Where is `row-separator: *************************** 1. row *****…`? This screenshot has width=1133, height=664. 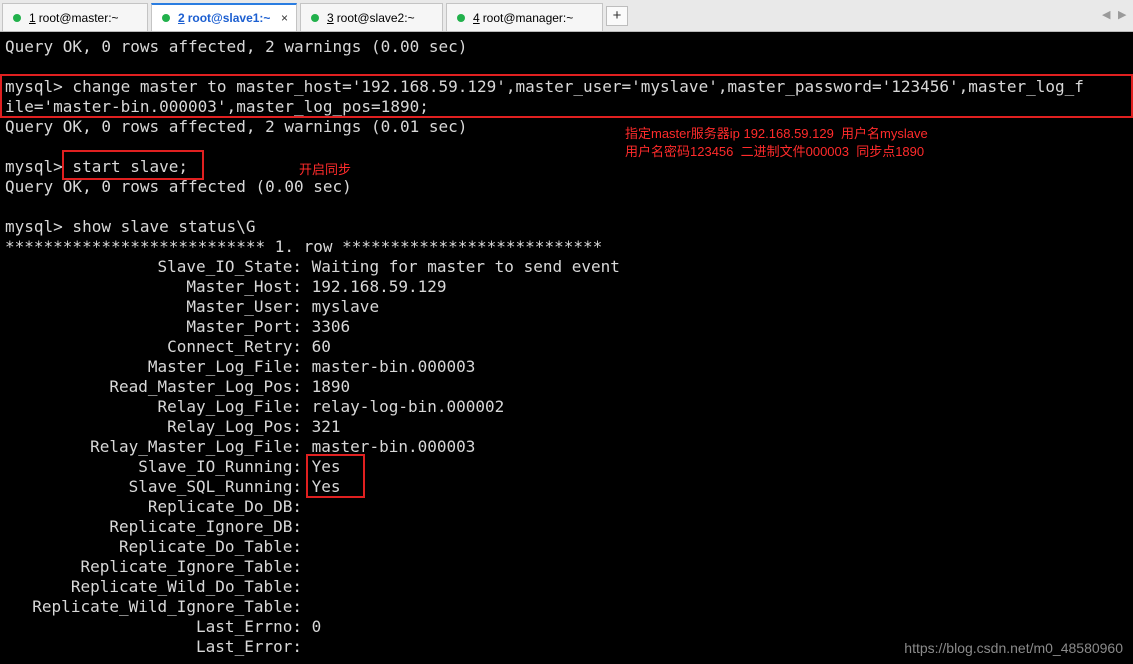 row-separator: *************************** 1. row *****… is located at coordinates (304, 246).